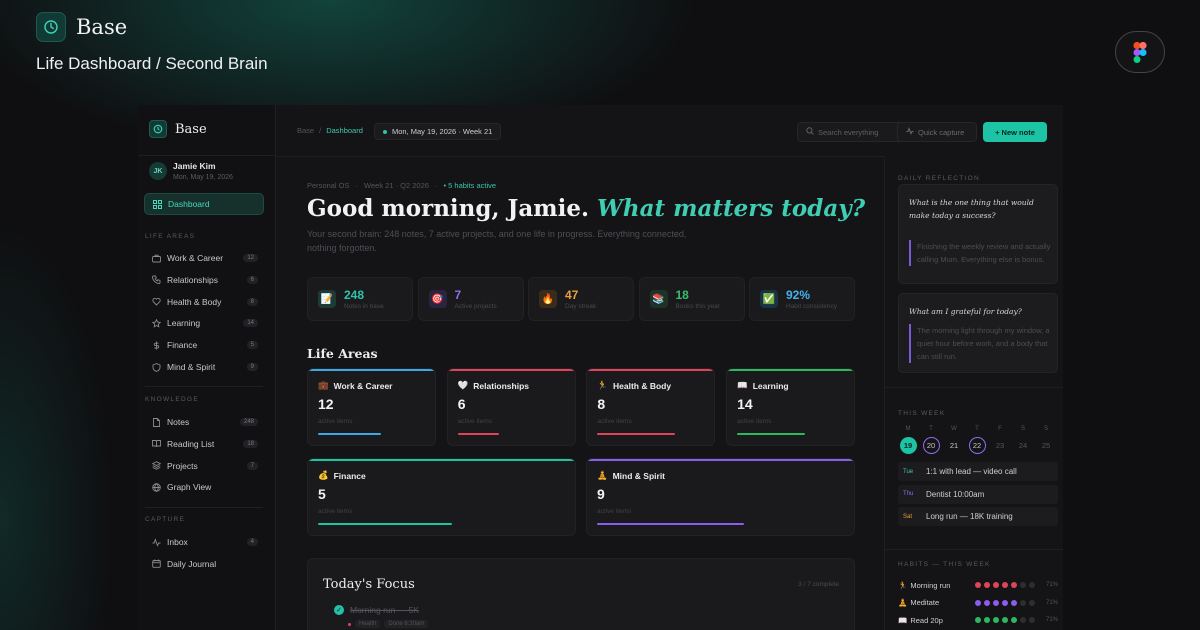 This screenshot has height=630, width=1200. Describe the element at coordinates (720, 497) in the screenshot. I see `life-area-card-mind-and-spirit: 🧘 Mind & Spirit 9 active items` at that location.